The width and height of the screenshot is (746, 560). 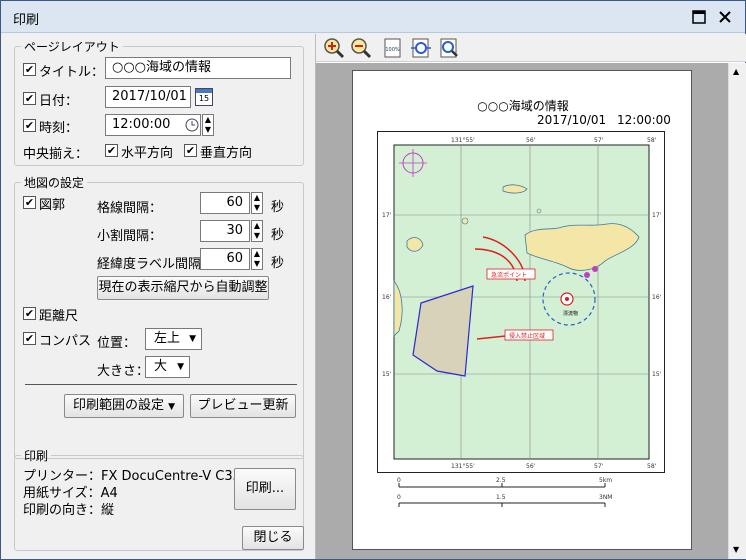 What do you see at coordinates (72, 72) in the screenshot?
I see `title-label: タイトル：` at bounding box center [72, 72].